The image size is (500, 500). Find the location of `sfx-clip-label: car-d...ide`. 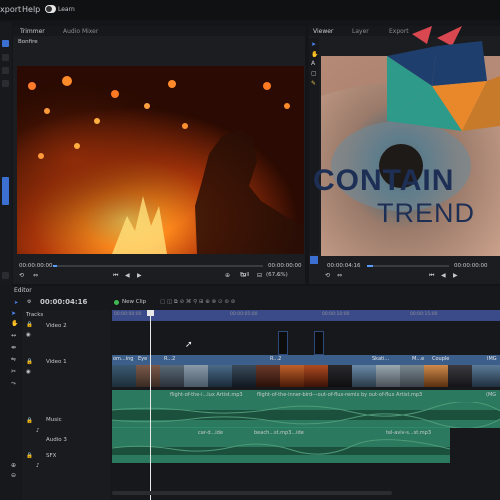

sfx-clip-label: car-d...ide is located at coordinates (210, 433).